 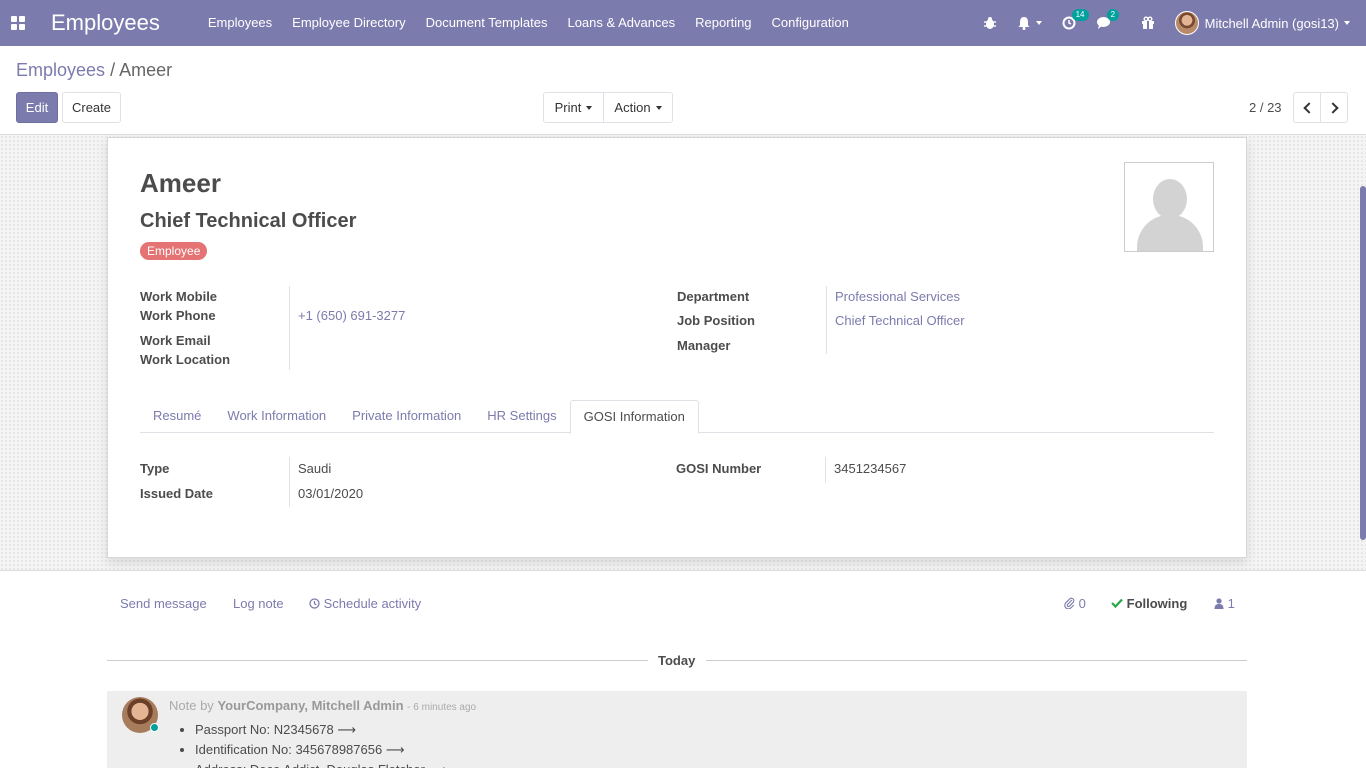 I want to click on list-item: Address: Deco Addict, Douglas Fletcher ⟶, so click(x=321, y=764).